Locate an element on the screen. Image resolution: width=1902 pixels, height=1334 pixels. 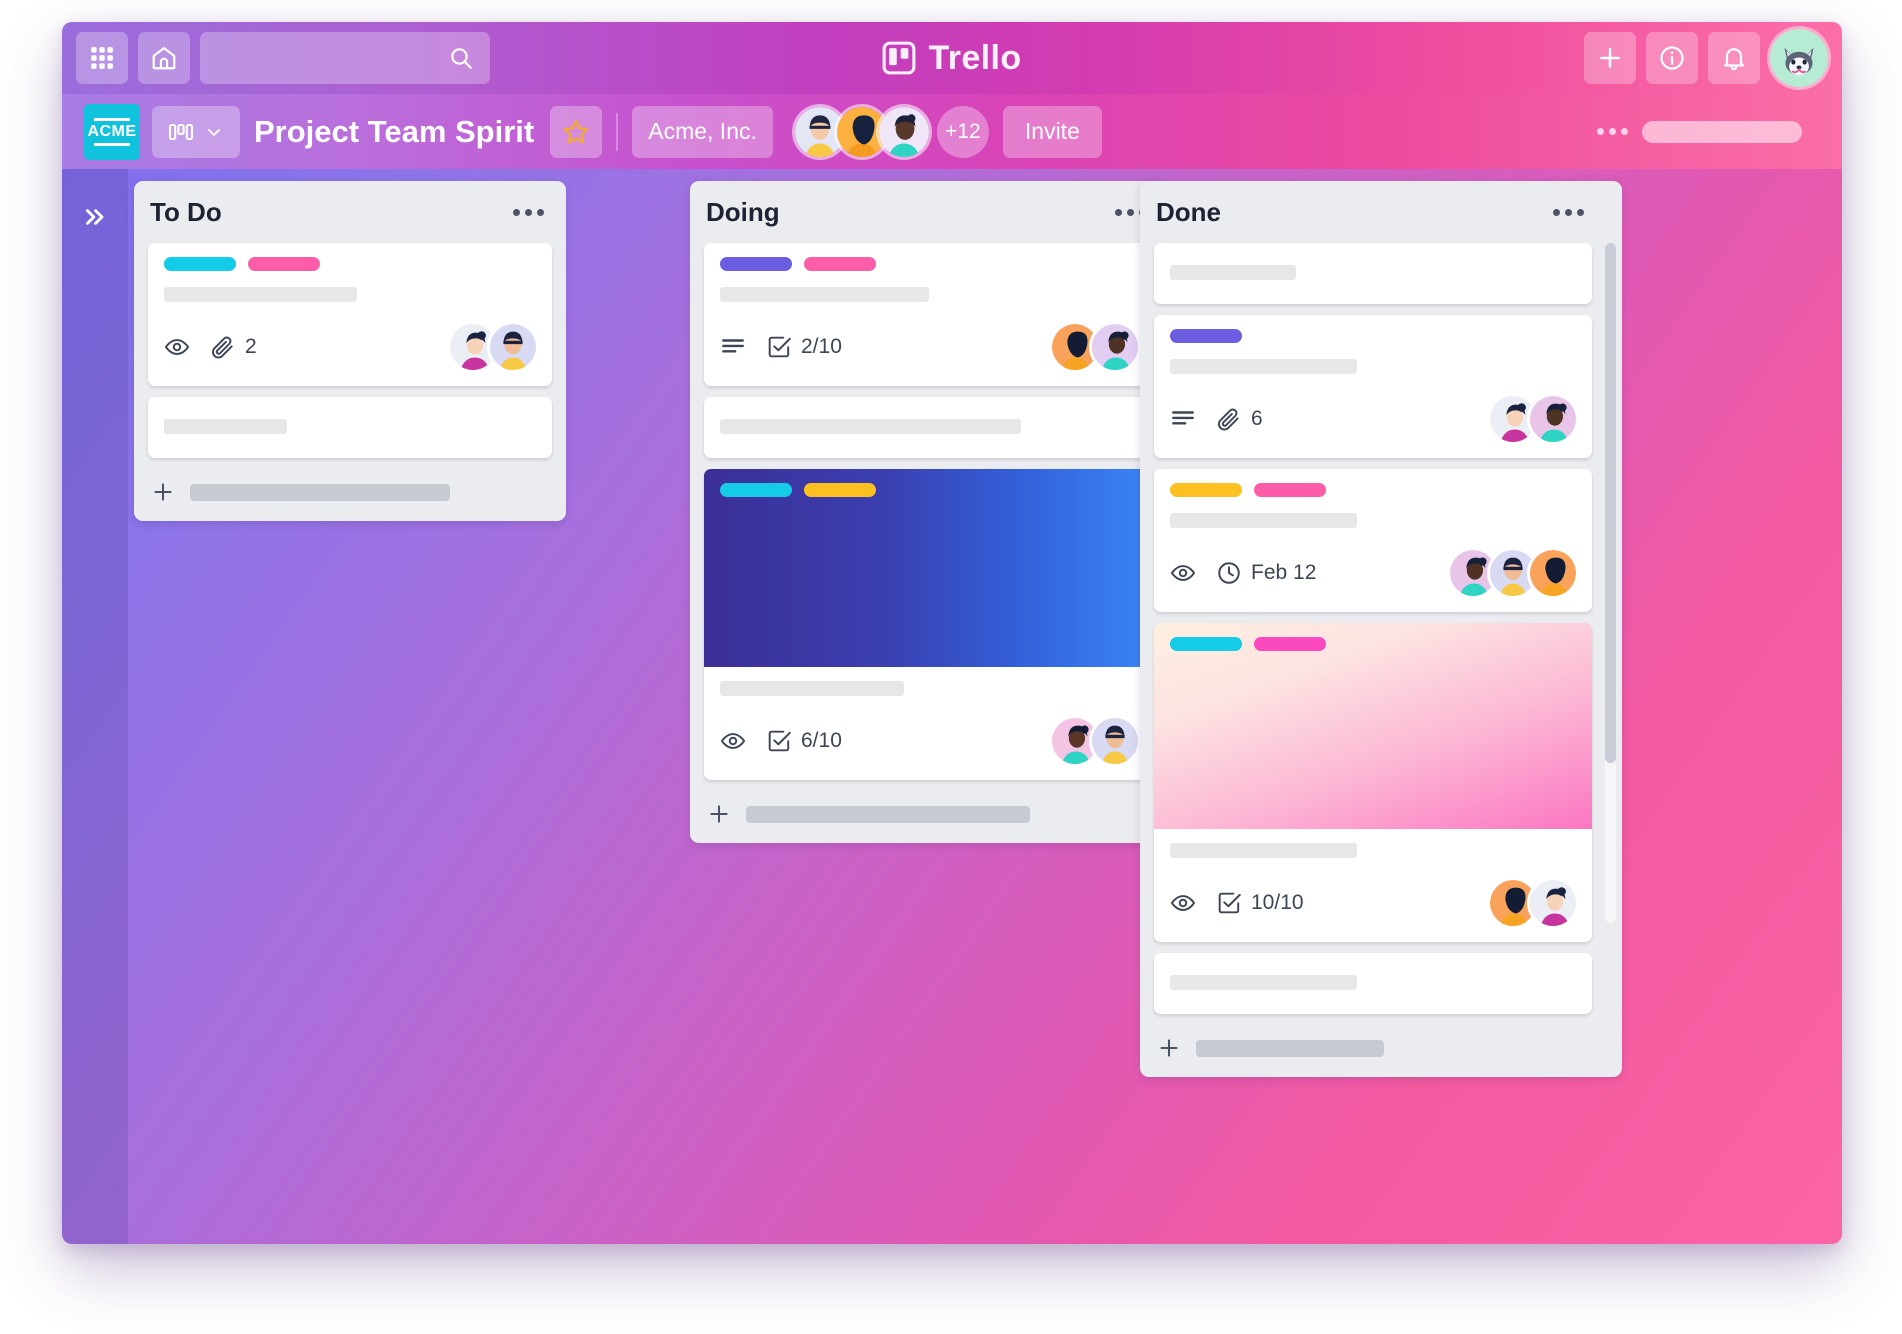
card-done-2: 6 is located at coordinates (1373, 386).